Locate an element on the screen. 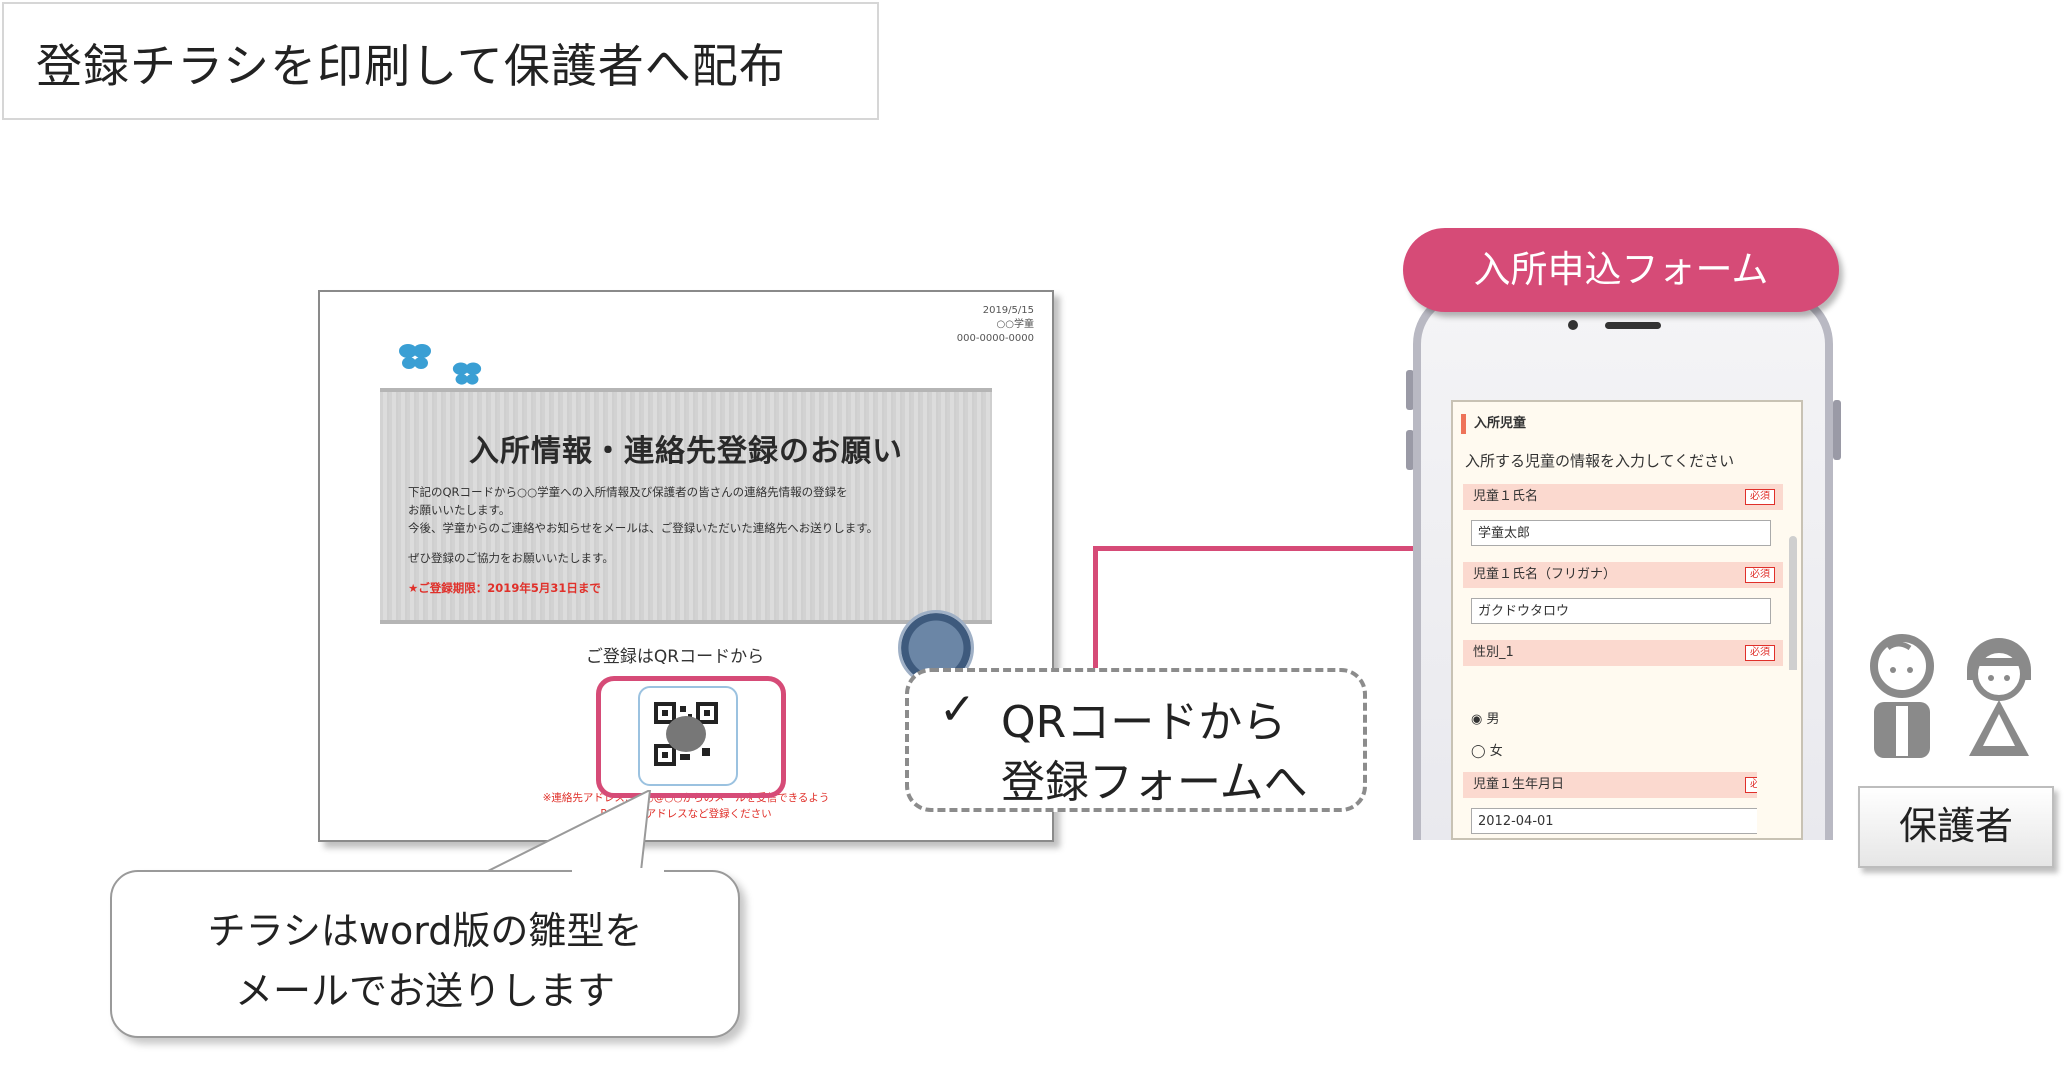 This screenshot has height=1065, width=2065. flyer-body-line: ぜひ登録のご協力をお願いいたします。 is located at coordinates (511, 558).